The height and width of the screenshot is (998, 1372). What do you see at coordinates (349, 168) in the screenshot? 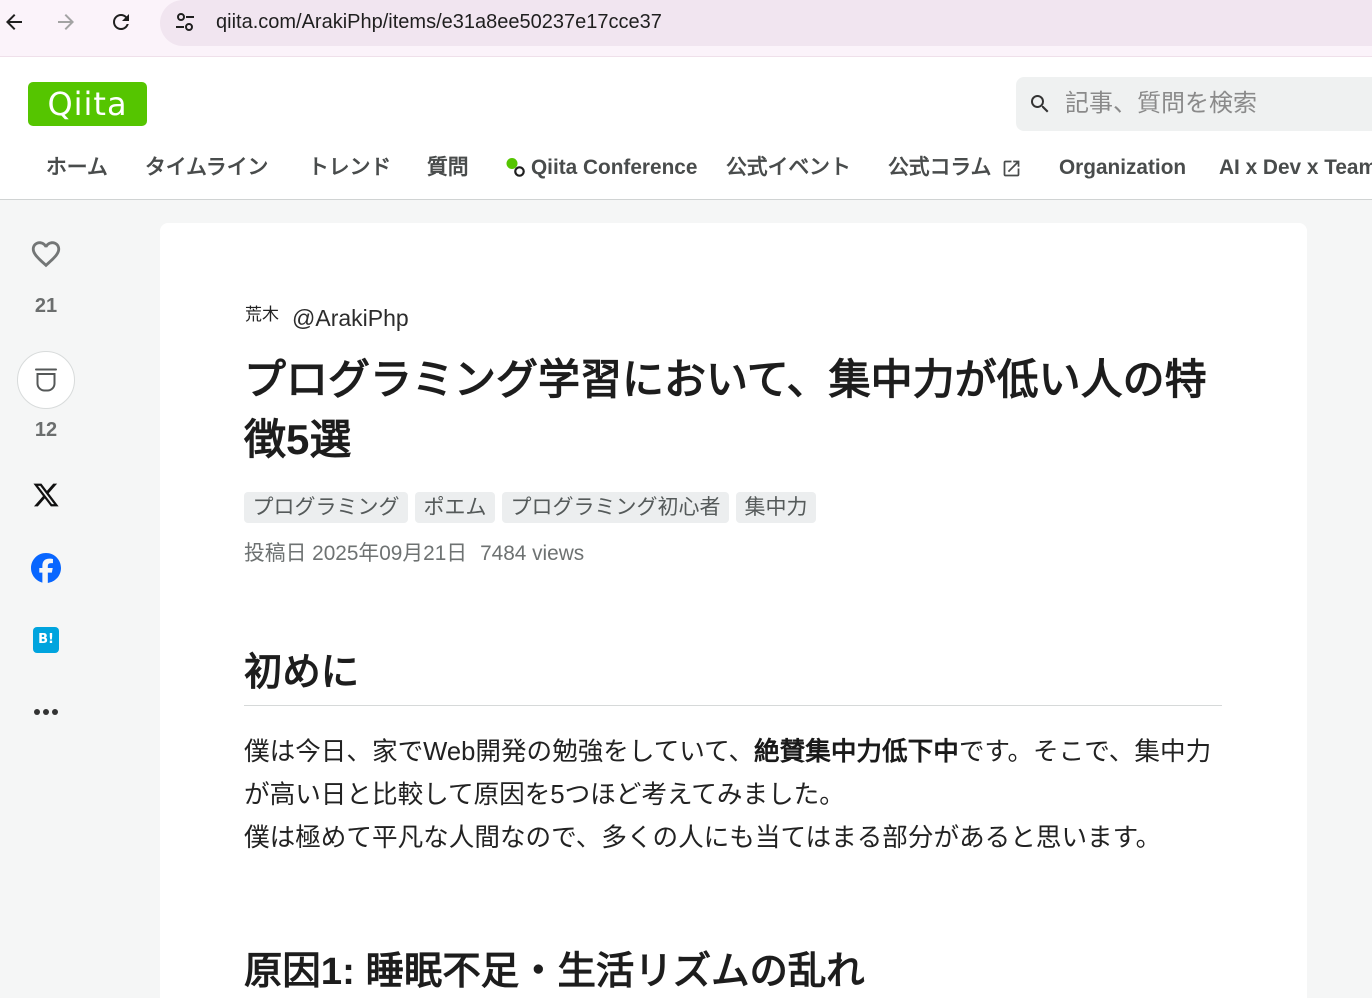
I see `nav-trend: トレンド` at bounding box center [349, 168].